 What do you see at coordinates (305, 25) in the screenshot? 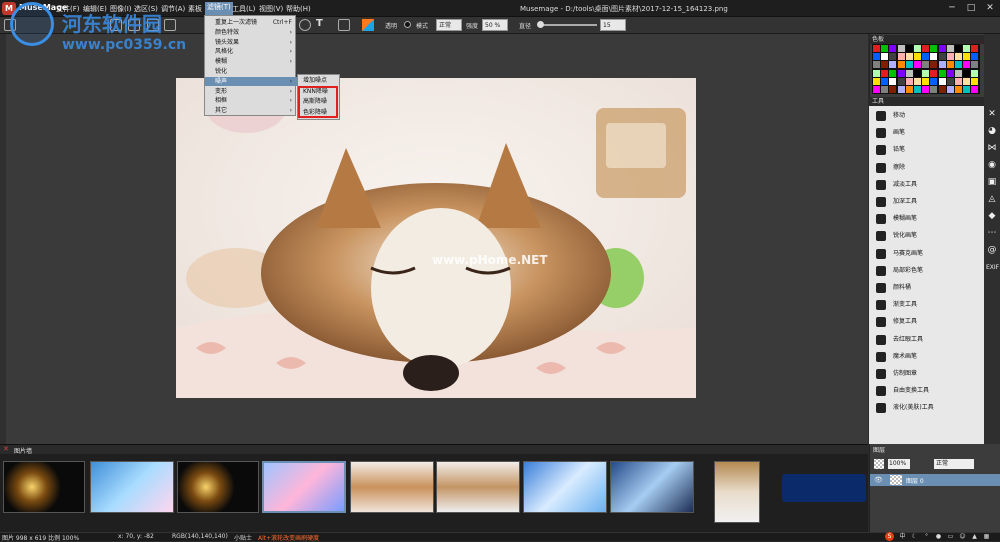
I see `zoom-icon` at bounding box center [305, 25].